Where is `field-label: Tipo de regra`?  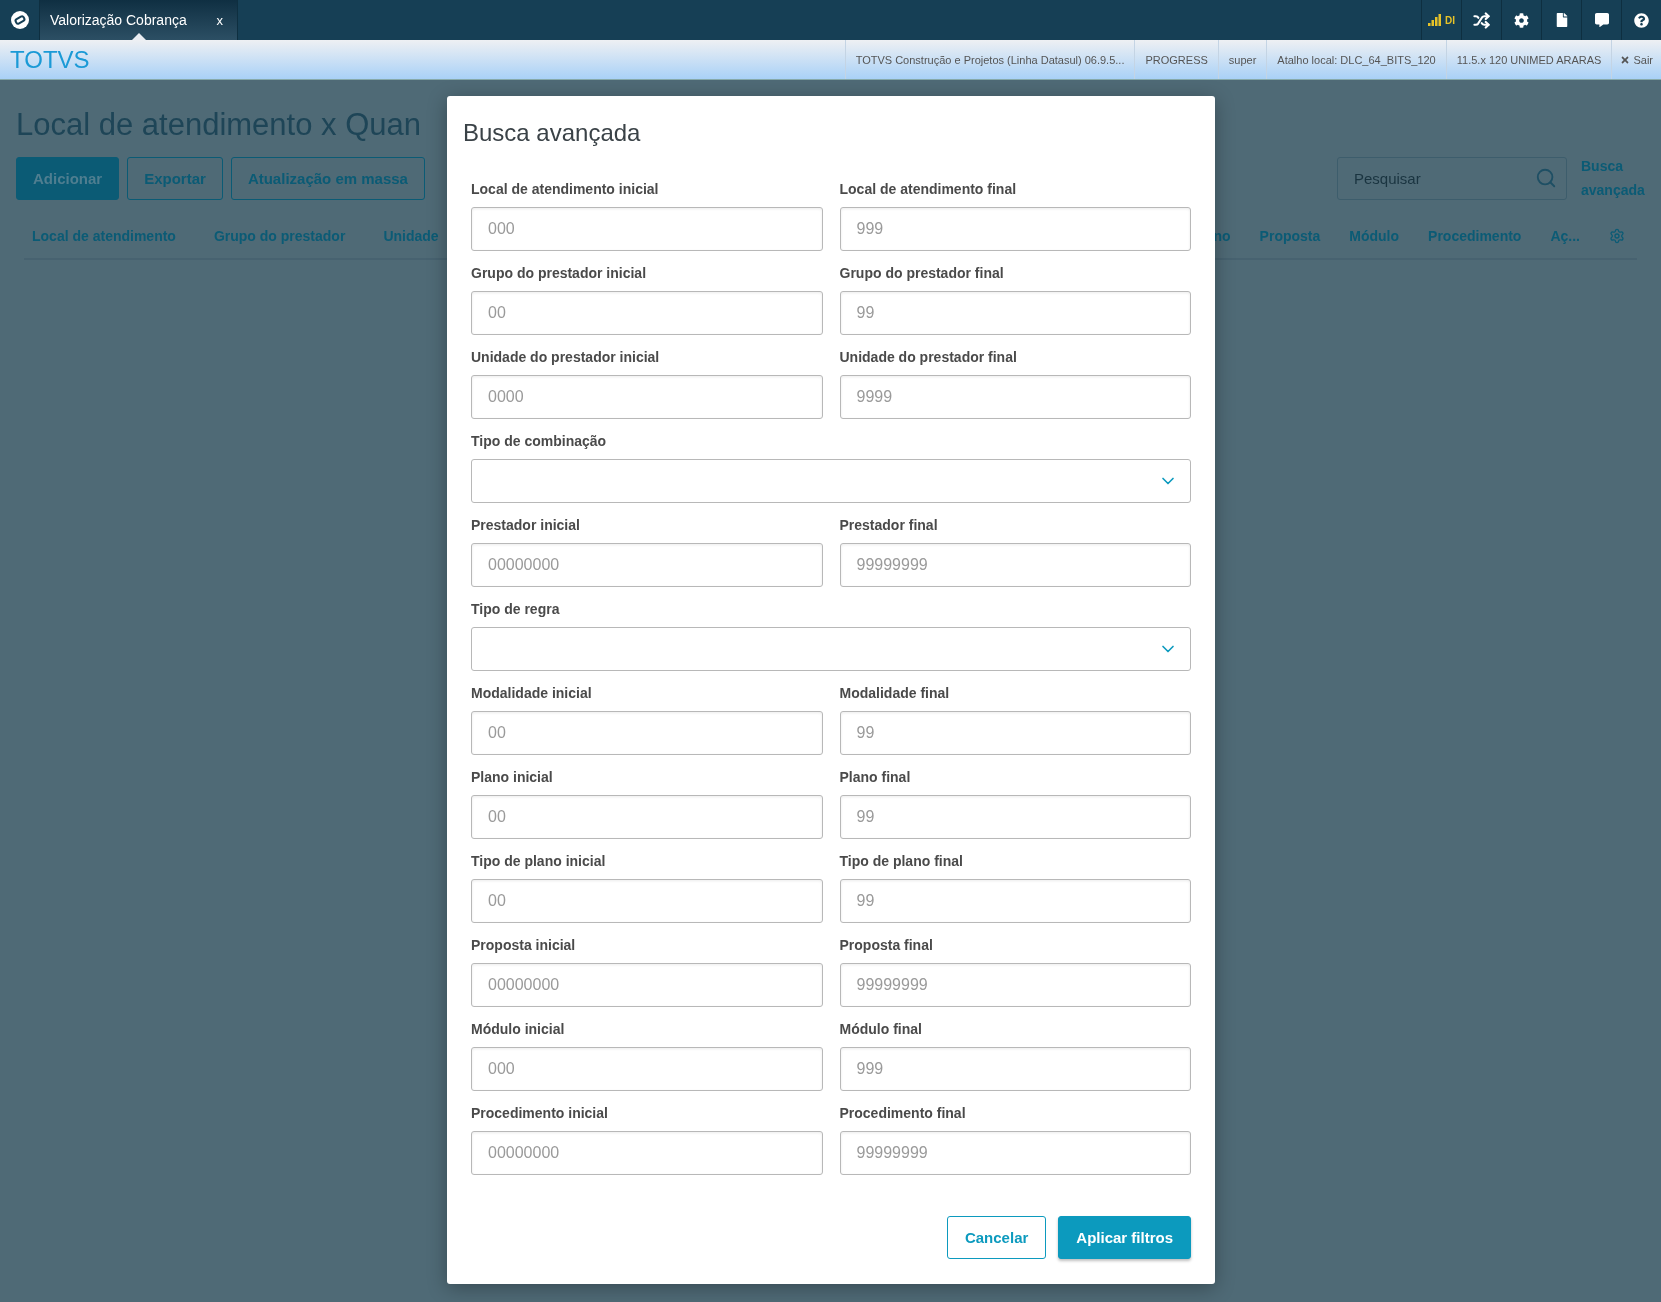
field-label: Tipo de regra is located at coordinates (516, 609).